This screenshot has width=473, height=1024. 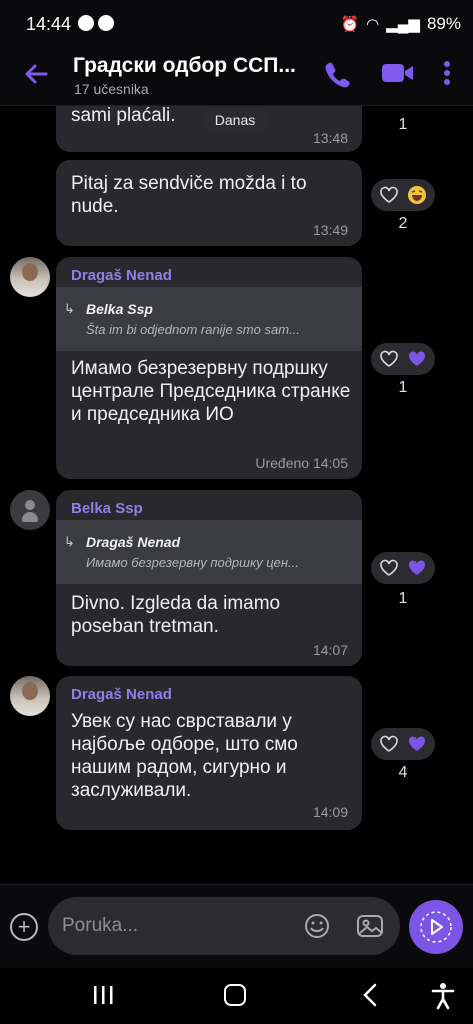 What do you see at coordinates (443, 23) in the screenshot?
I see `battery-percent: 89%` at bounding box center [443, 23].